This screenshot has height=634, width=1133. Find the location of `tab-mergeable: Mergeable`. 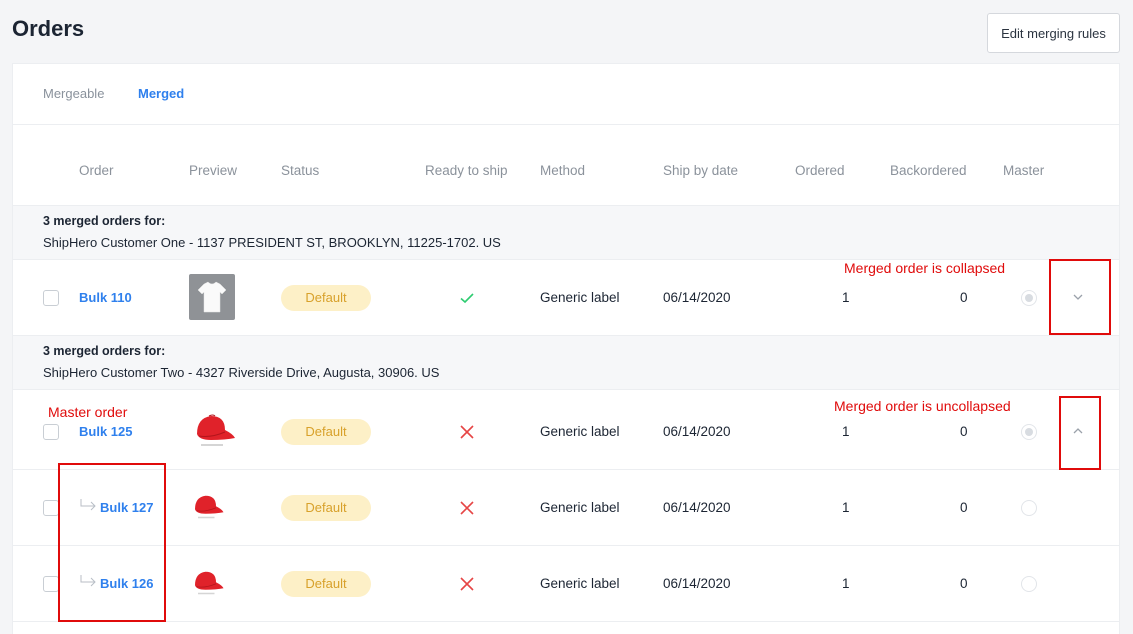

tab-mergeable: Mergeable is located at coordinates (73, 93).